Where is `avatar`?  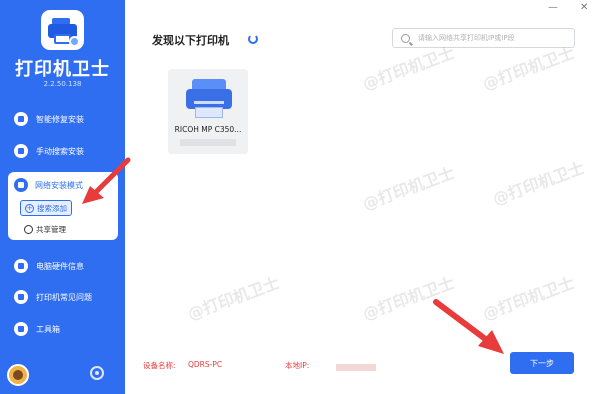
avatar is located at coordinates (18, 375).